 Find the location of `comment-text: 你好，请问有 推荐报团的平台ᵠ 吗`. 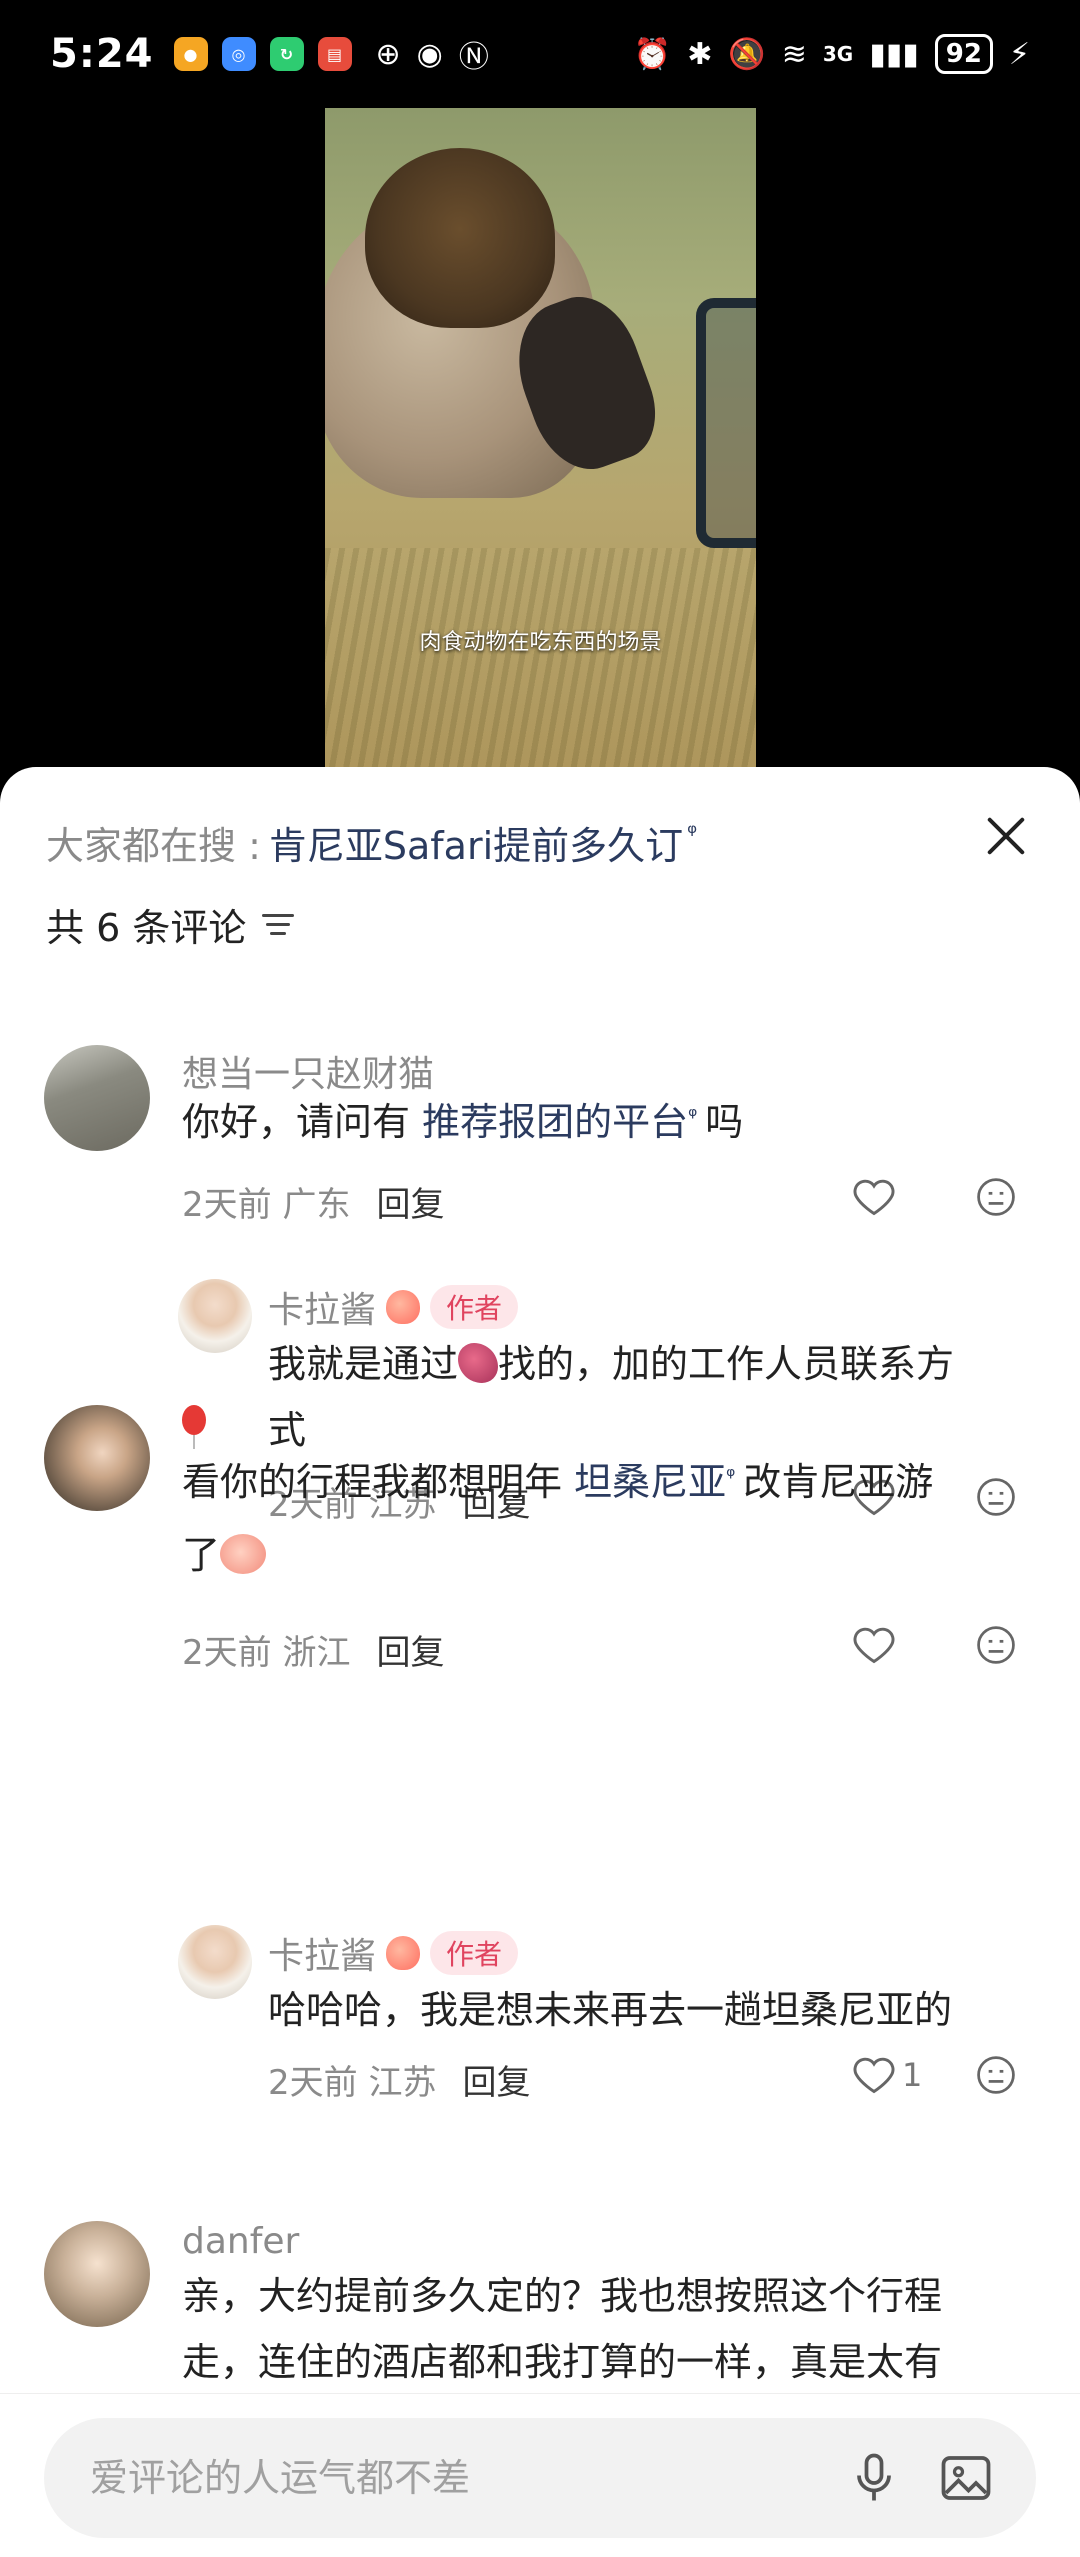

comment-text: 你好，请问有 推荐报团的平台ᵠ 吗 is located at coordinates (463, 1122).